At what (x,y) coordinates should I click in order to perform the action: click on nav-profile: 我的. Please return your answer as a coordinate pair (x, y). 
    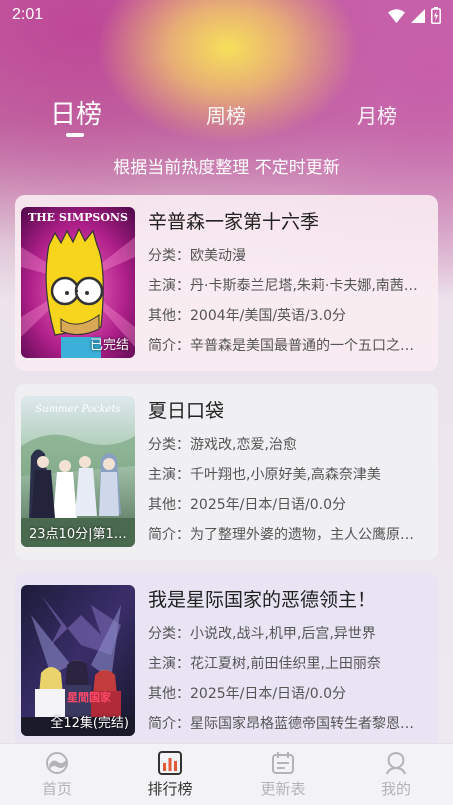
    Looking at the image, I should click on (396, 774).